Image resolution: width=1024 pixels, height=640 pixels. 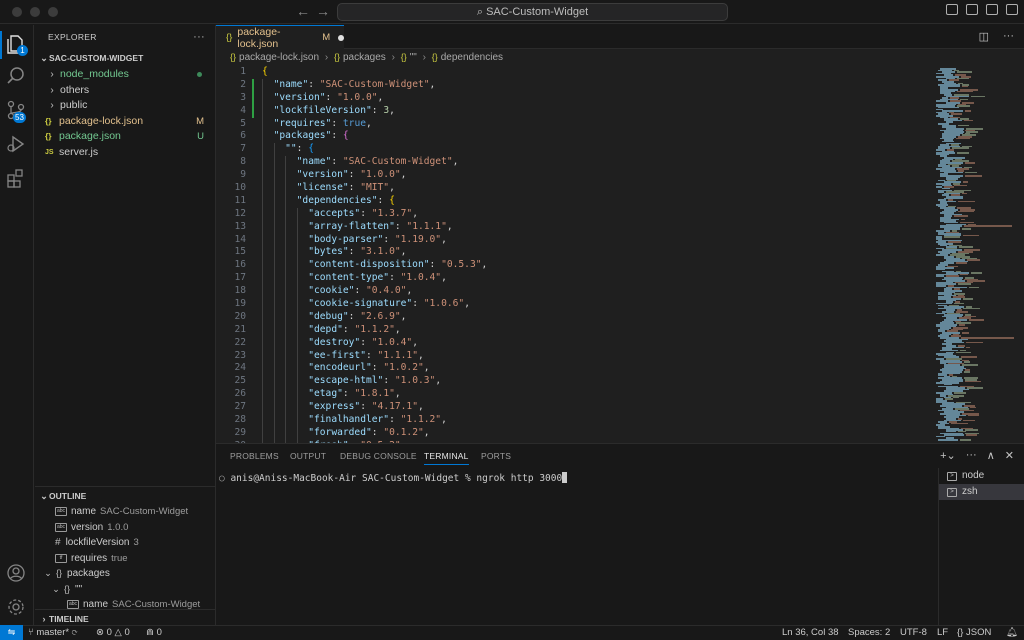 I want to click on split-editor-icon: ◫, so click(x=984, y=36).